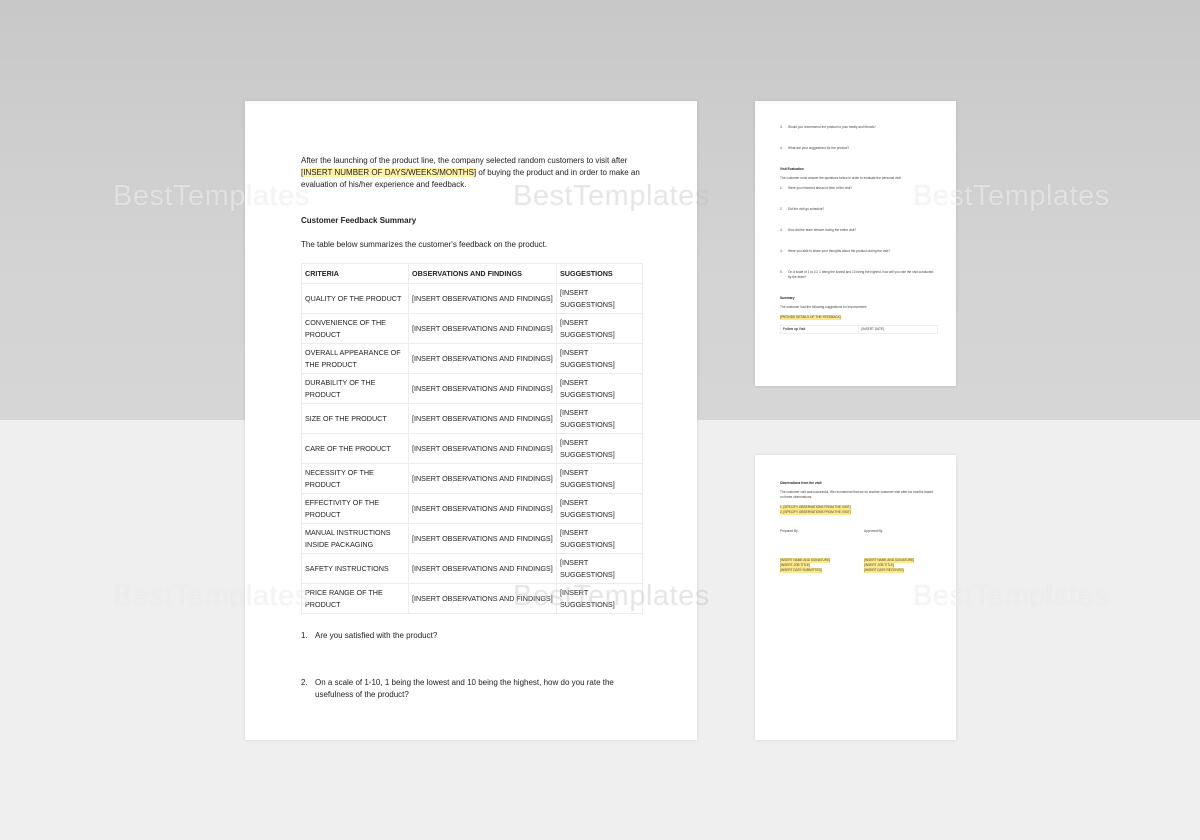  What do you see at coordinates (806, 209) in the screenshot?
I see `question-text: Did the visit go schedule?` at bounding box center [806, 209].